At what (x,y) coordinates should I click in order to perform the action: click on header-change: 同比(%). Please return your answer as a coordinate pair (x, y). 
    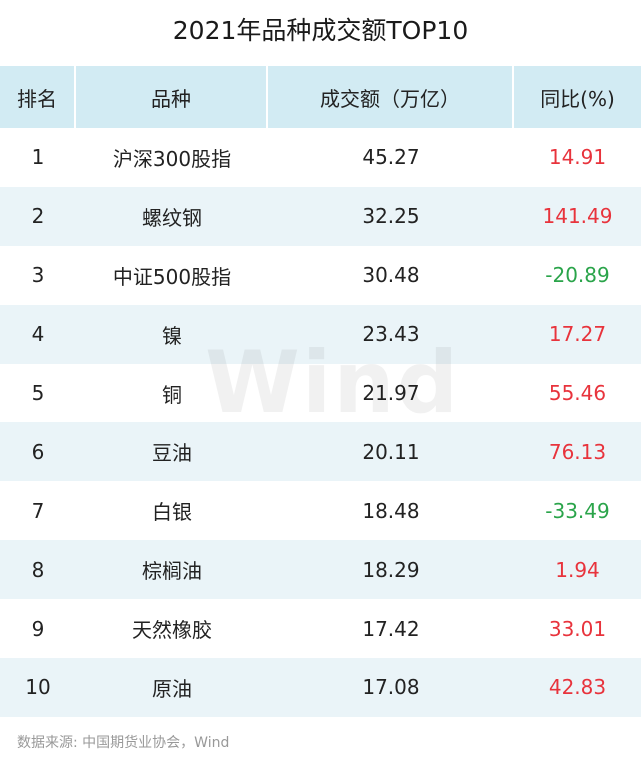
    Looking at the image, I should click on (577, 98).